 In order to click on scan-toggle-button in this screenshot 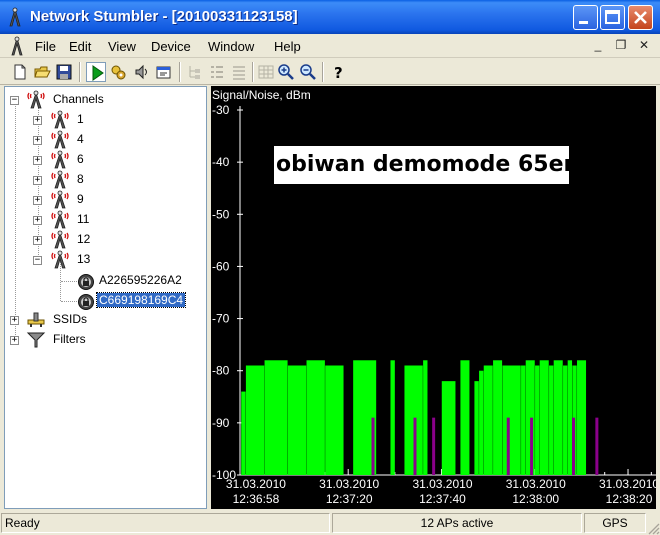, I will do `click(96, 72)`.